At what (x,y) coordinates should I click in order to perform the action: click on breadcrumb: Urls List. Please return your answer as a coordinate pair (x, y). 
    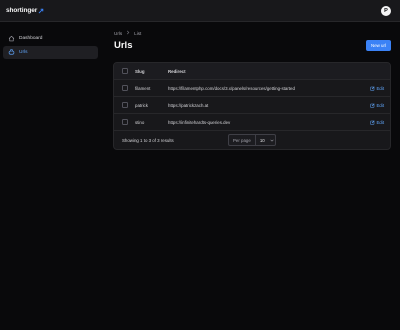
    Looking at the image, I should click on (127, 33).